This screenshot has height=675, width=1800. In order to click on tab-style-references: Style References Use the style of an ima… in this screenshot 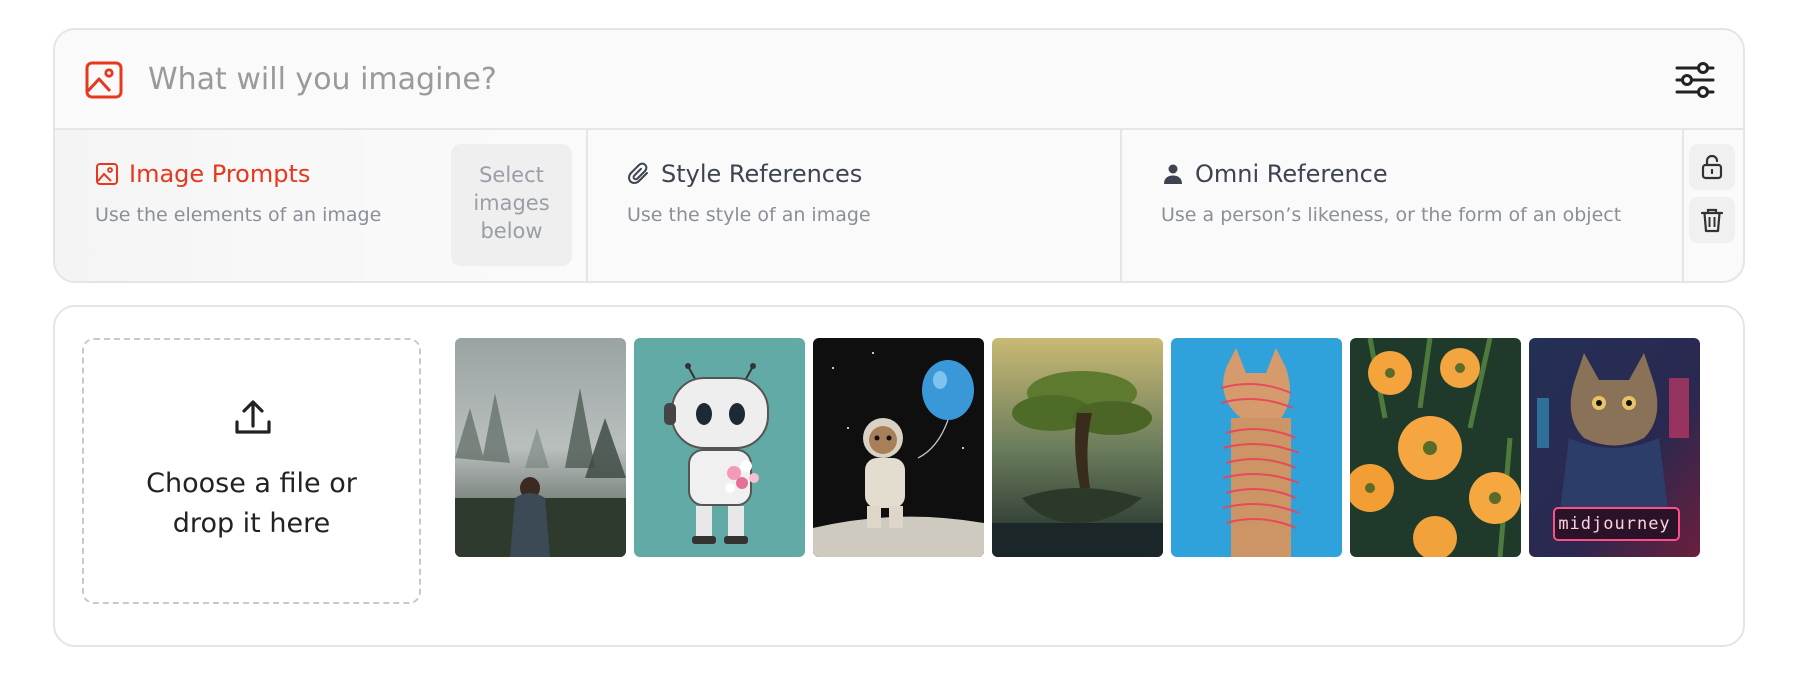, I will do `click(855, 205)`.